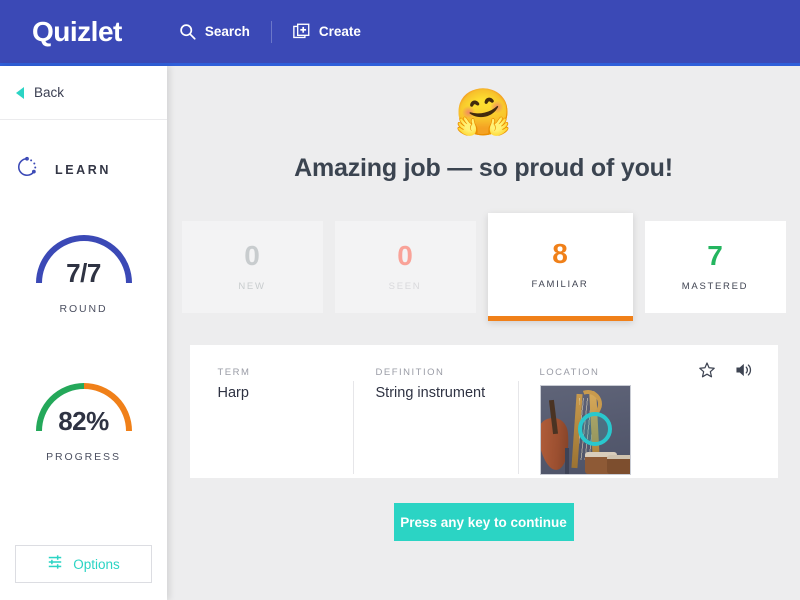 The width and height of the screenshot is (800, 600). Describe the element at coordinates (483, 112) in the screenshot. I see `hugging-face-emoji: 🤗` at that location.